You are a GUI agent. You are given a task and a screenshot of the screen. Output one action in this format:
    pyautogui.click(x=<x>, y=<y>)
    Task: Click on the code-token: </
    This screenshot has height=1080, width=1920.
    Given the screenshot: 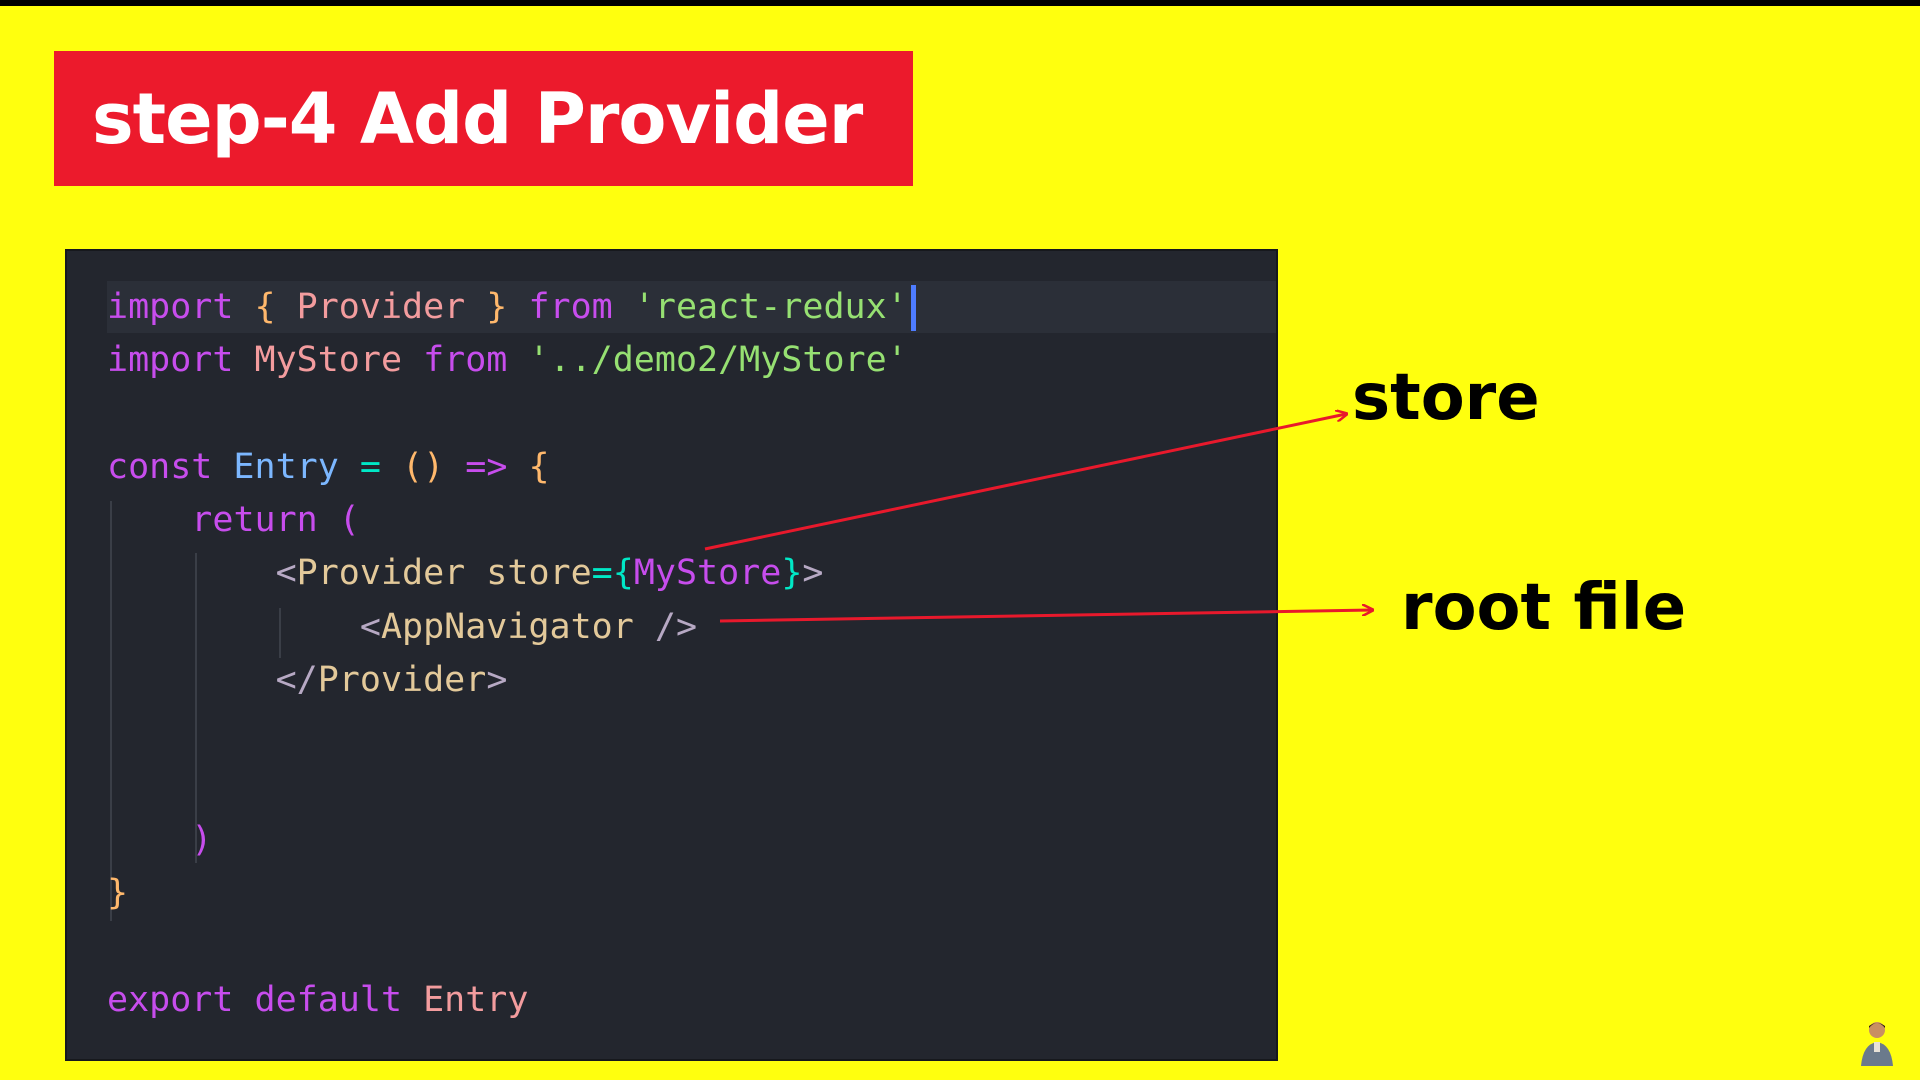 What is the action you would take?
    pyautogui.click(x=296, y=680)
    